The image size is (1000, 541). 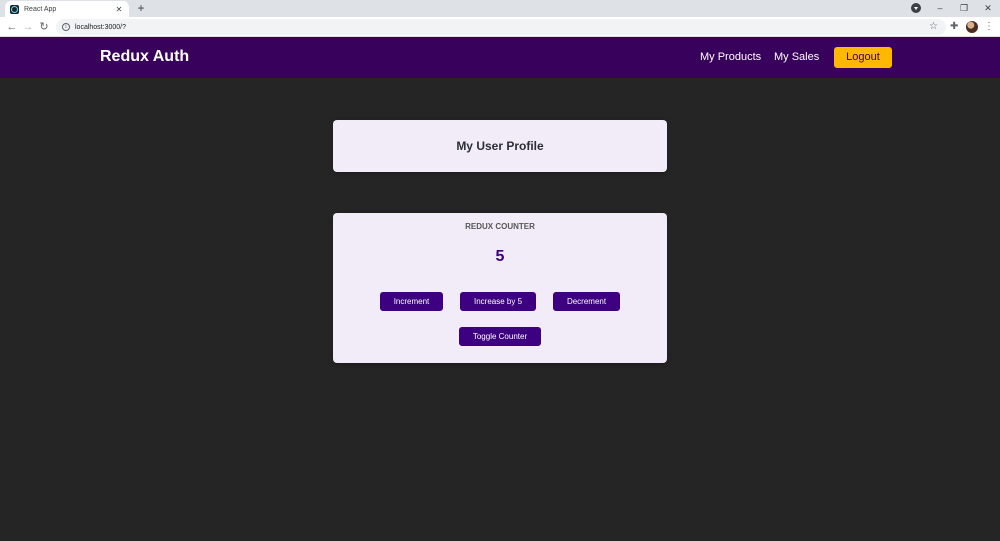 I want to click on site-info-icon: i, so click(x=66, y=27).